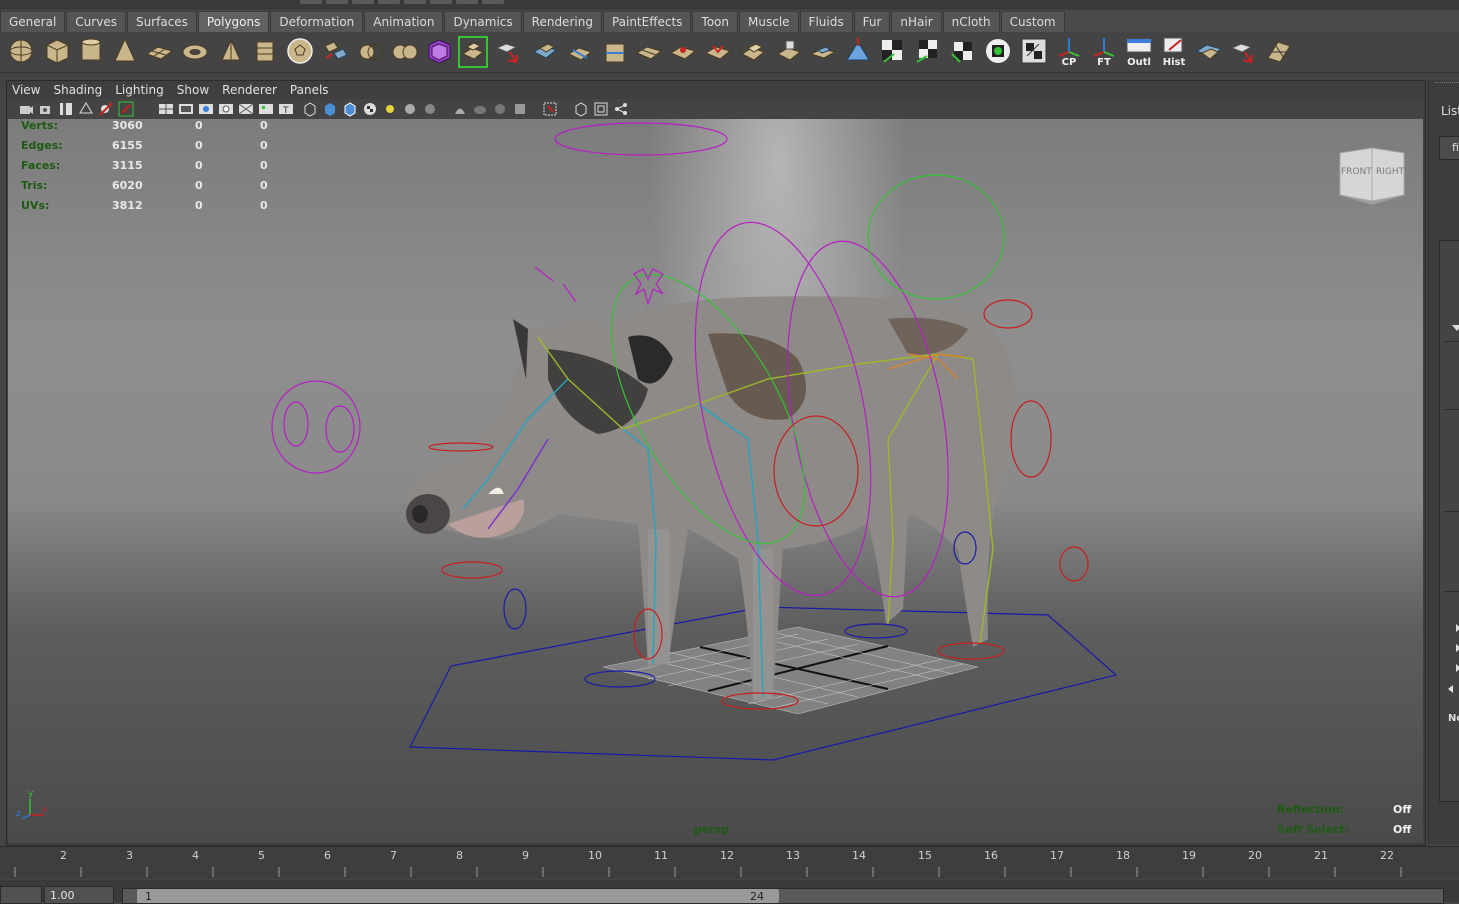  What do you see at coordinates (91, 52) in the screenshot?
I see `poly-cylinder-icon` at bounding box center [91, 52].